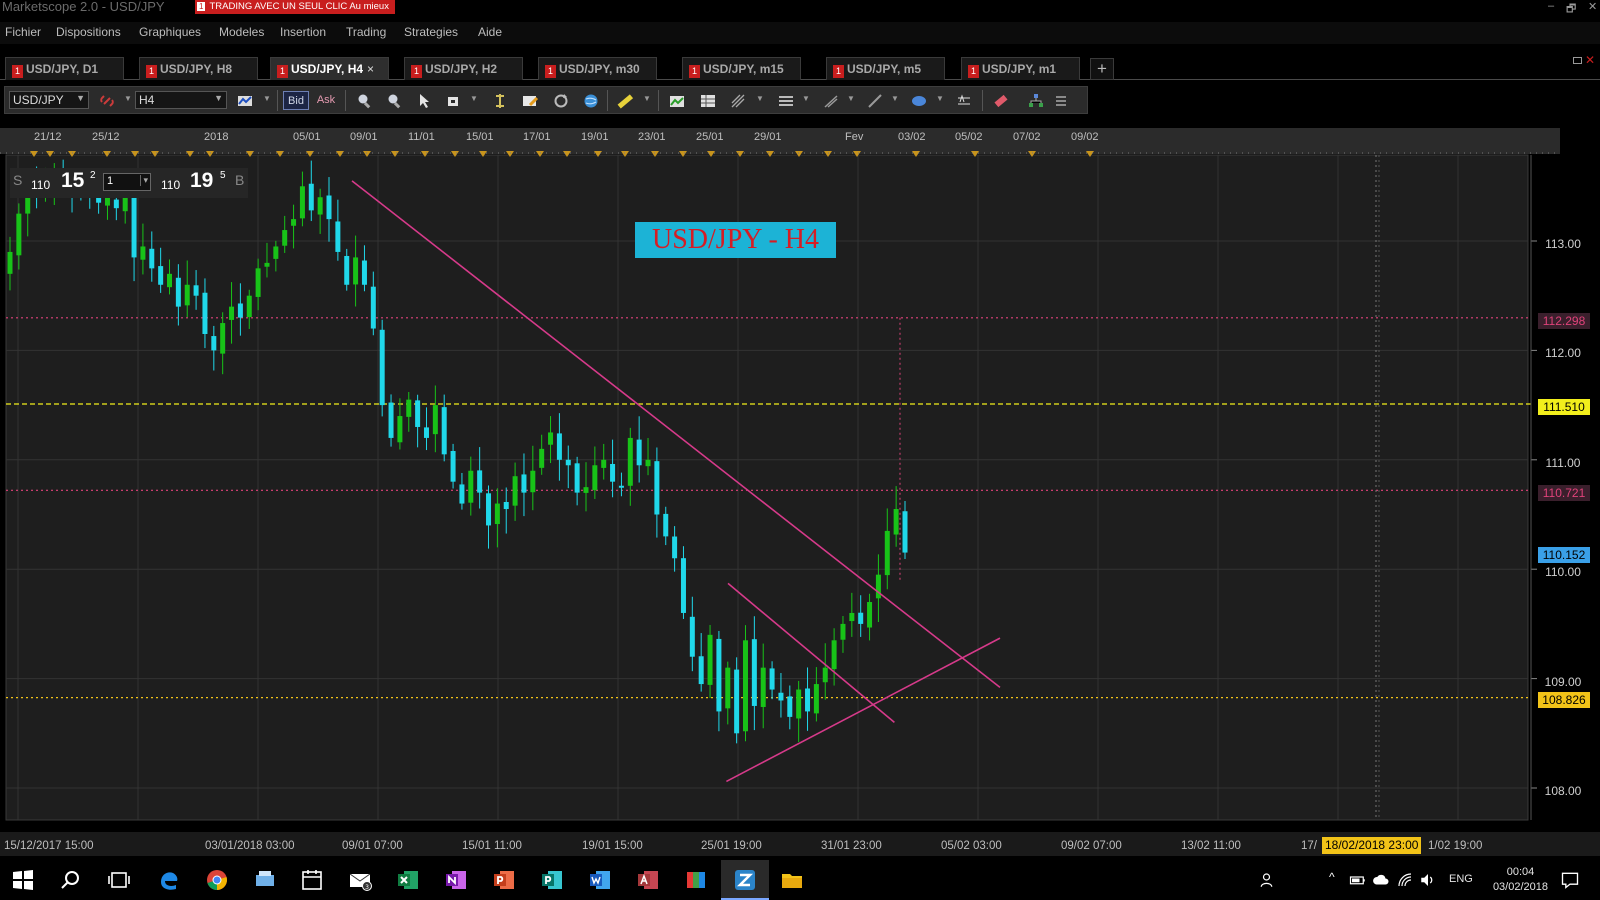  Describe the element at coordinates (1020, 68) in the screenshot. I see `tab-usdjpy-m1: 1 USD/JPY, m1` at that location.